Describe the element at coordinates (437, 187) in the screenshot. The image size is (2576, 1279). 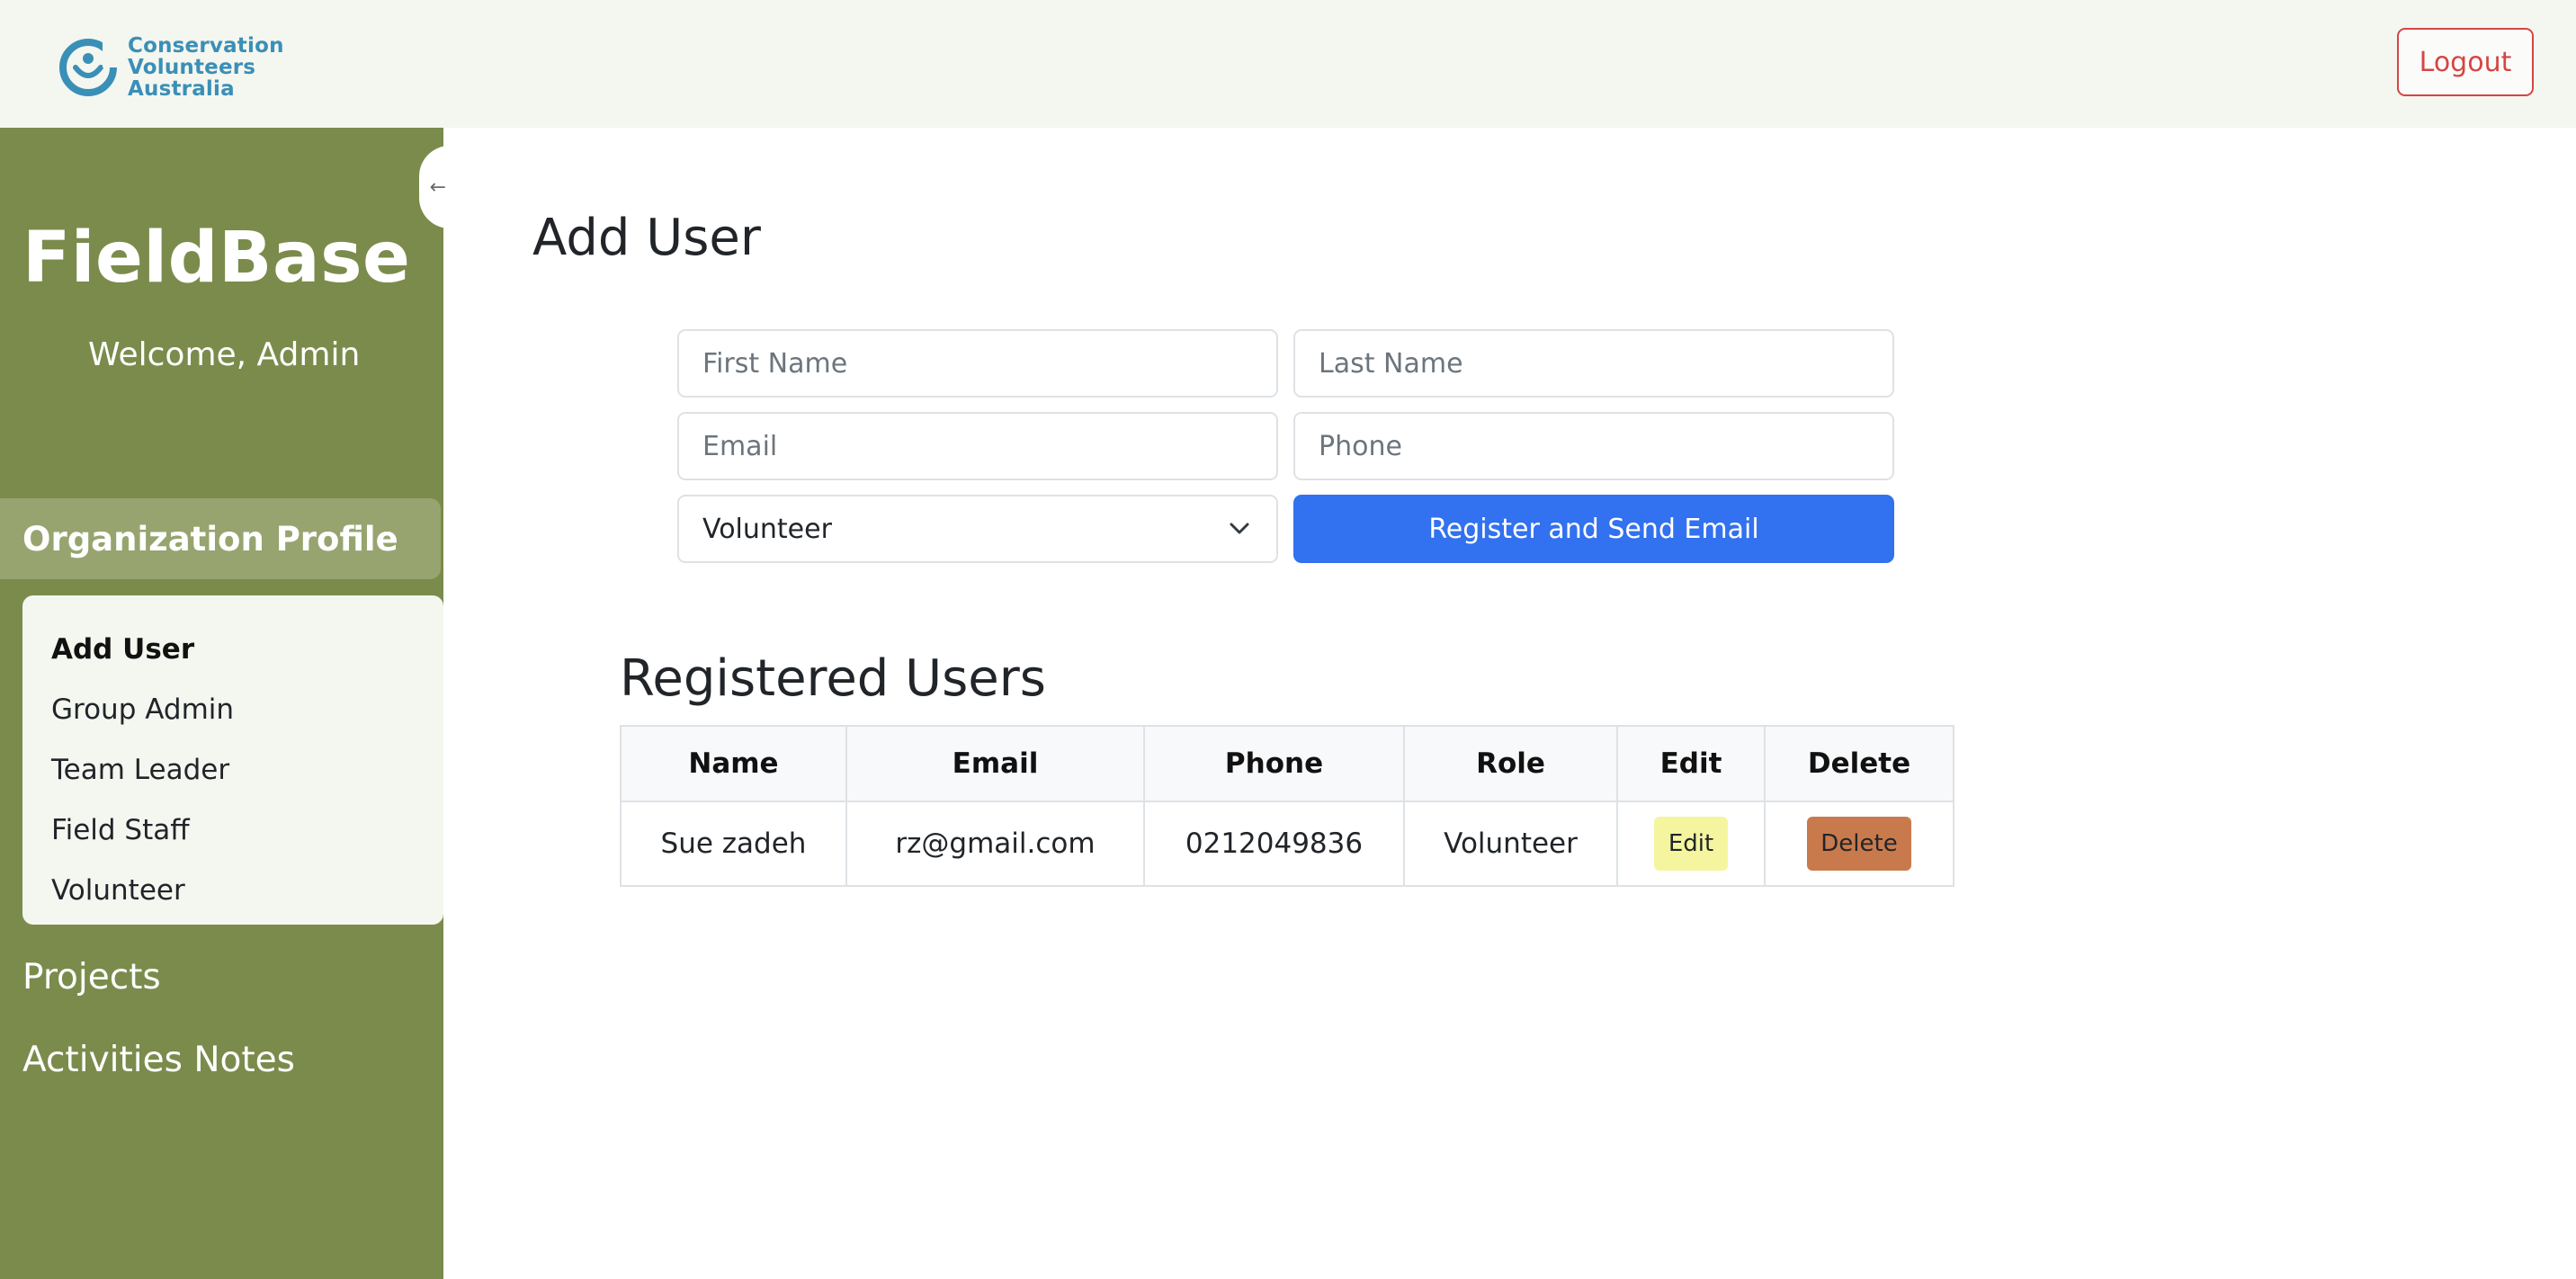
I see `arrow-left-icon: ←` at that location.